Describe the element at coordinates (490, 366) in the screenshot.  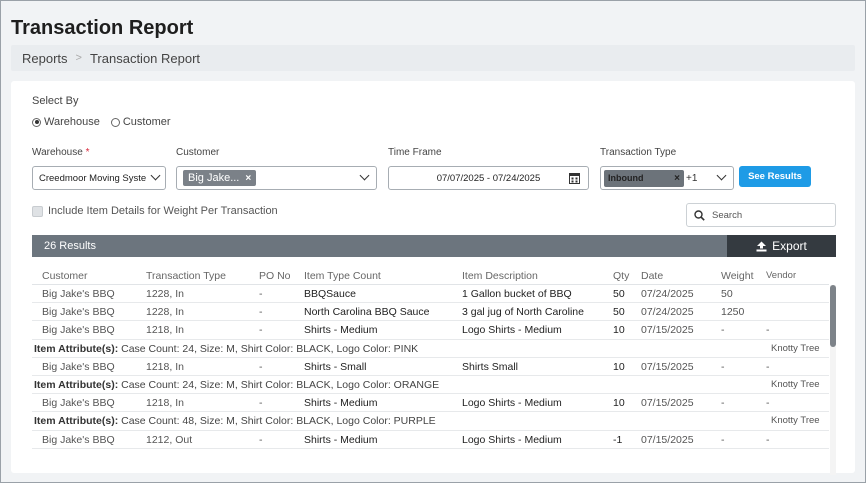
I see `item-description-cell: Shirts Small` at that location.